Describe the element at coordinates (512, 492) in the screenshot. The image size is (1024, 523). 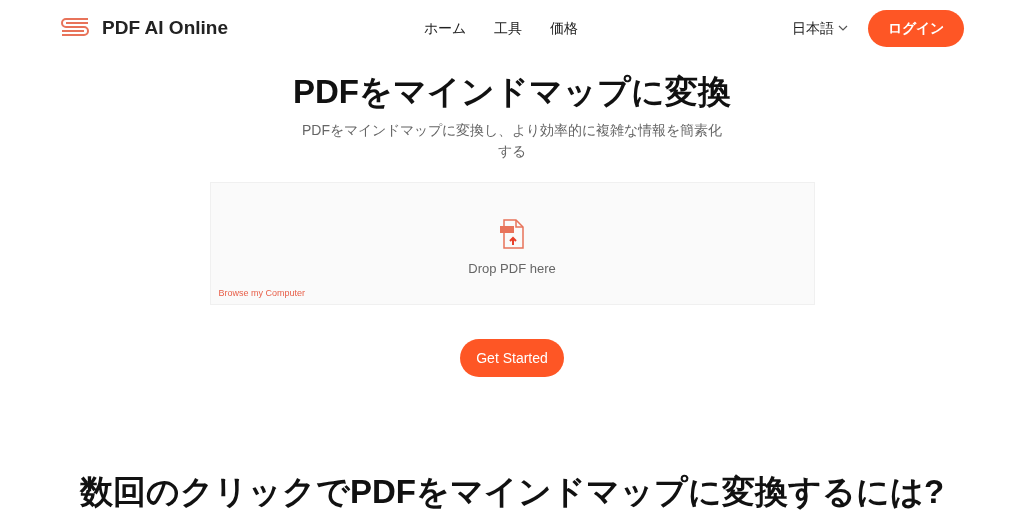
I see `section-title: 数回のクリックでPDFをマインドマップに変換するには?` at that location.